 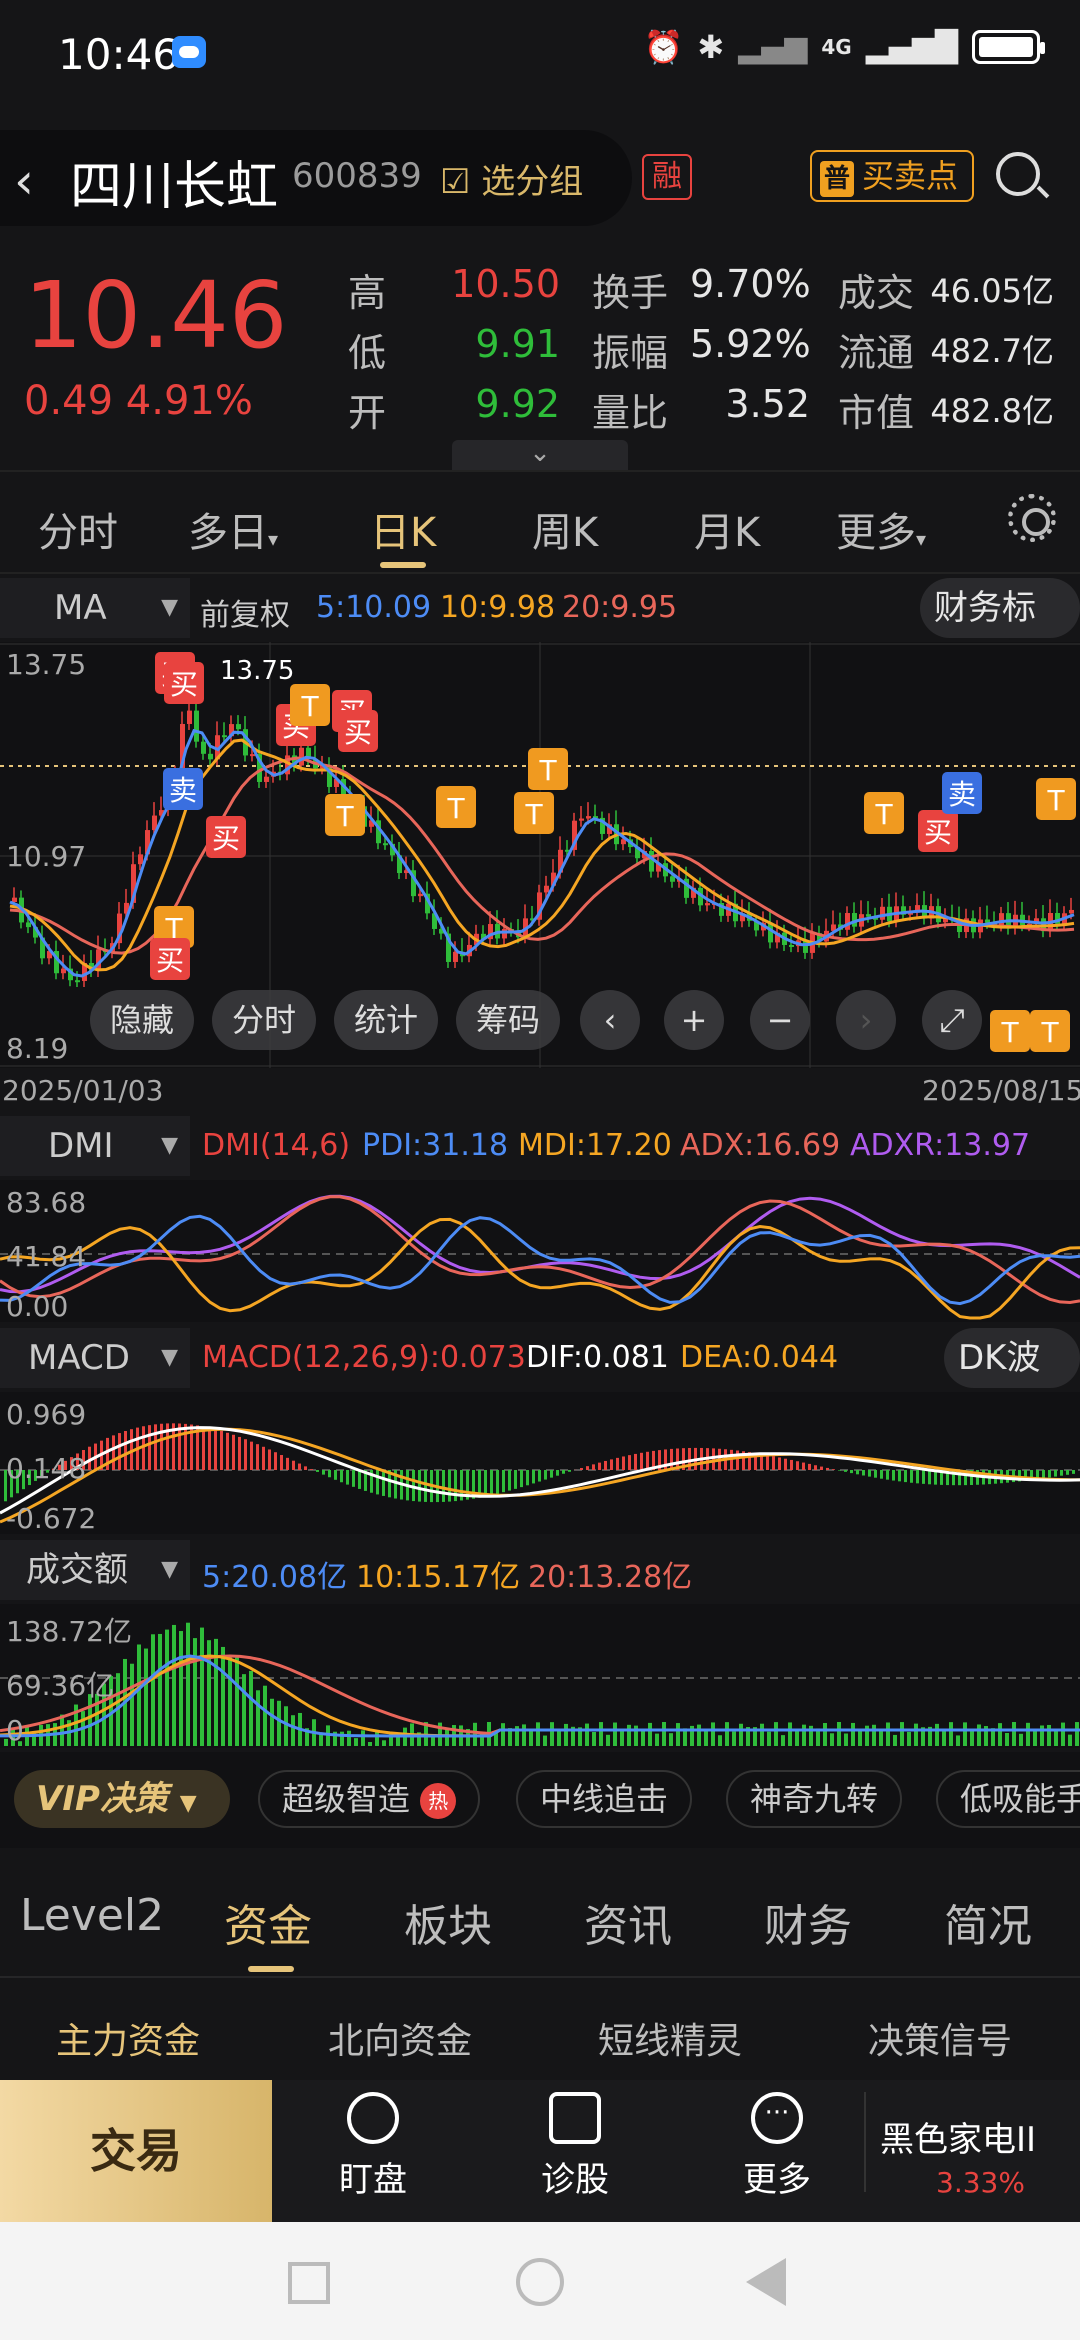 I want to click on diagnose-button: 诊股, so click(x=575, y=2146).